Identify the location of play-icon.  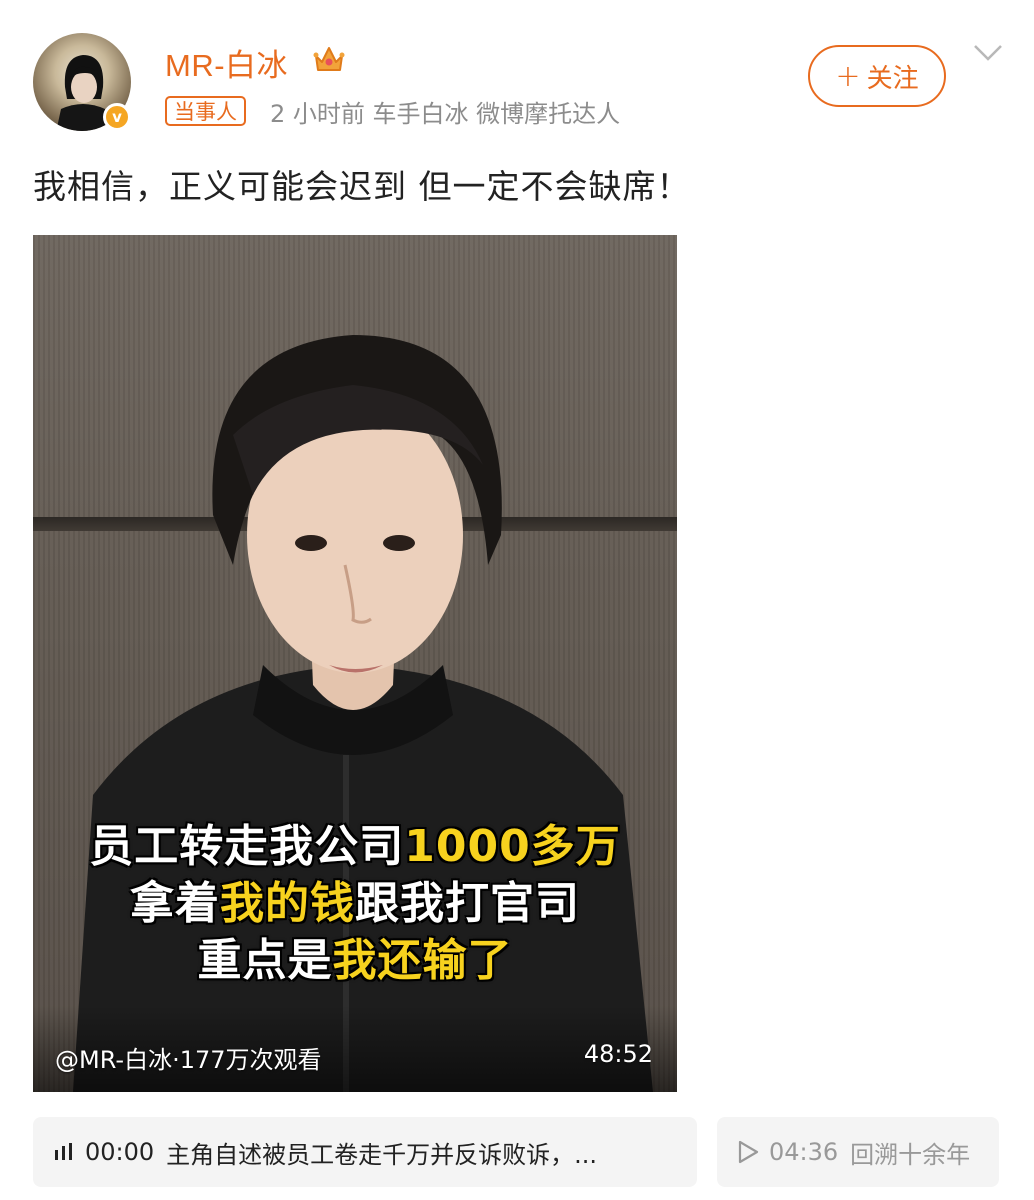
(748, 1152).